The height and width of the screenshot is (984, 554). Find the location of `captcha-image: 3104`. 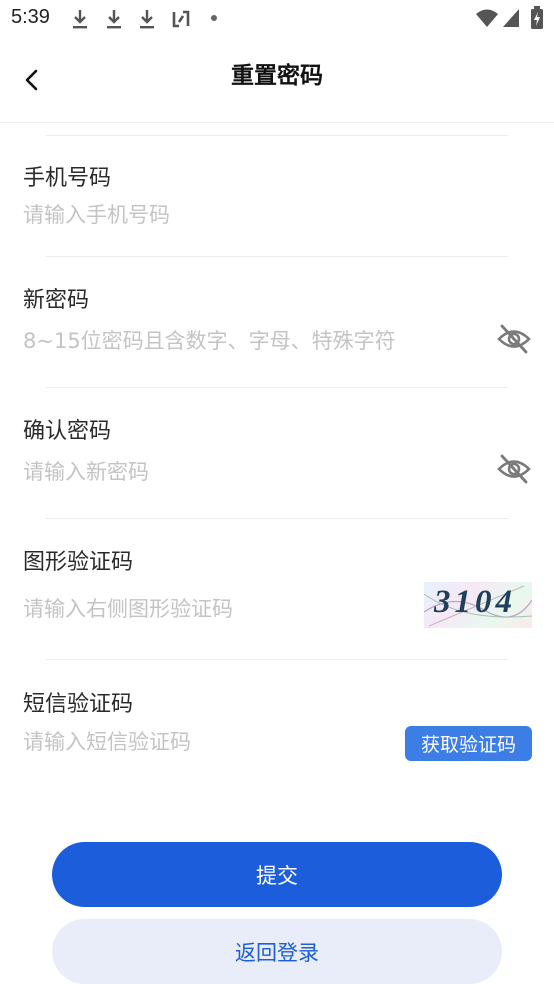

captcha-image: 3104 is located at coordinates (478, 605).